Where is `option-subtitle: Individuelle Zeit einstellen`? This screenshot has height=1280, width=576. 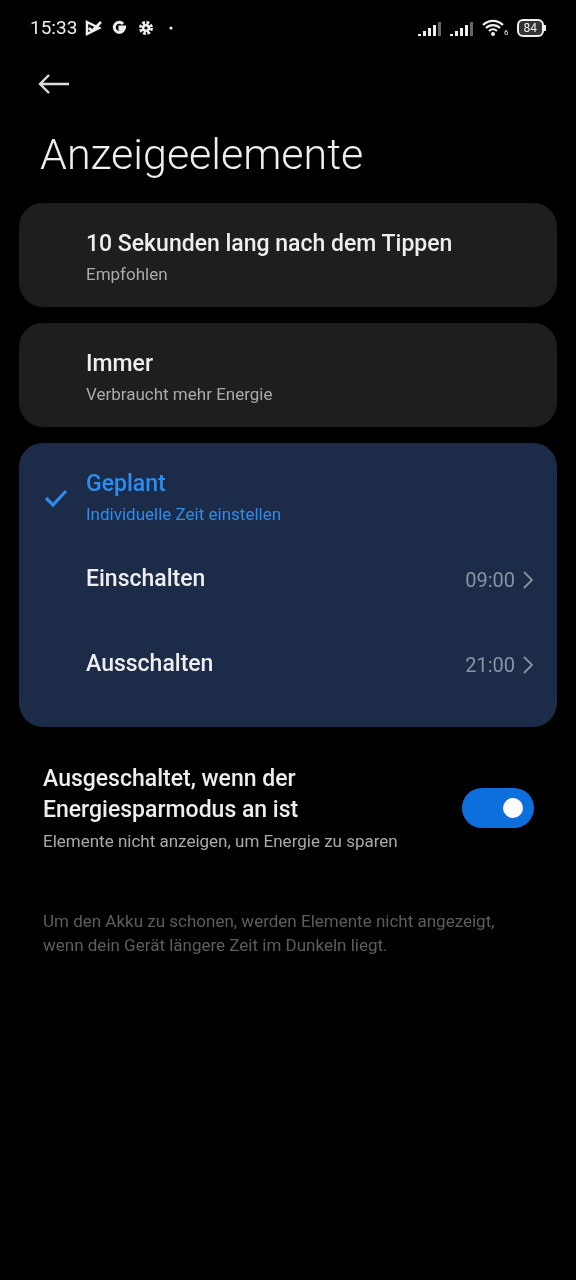 option-subtitle: Individuelle Zeit einstellen is located at coordinates (184, 514).